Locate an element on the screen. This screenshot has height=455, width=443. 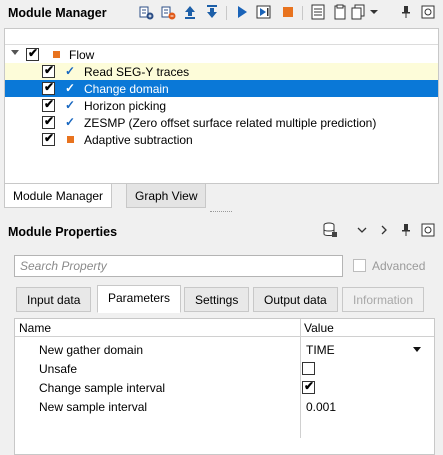
grid-header: Name Value is located at coordinates (224, 328).